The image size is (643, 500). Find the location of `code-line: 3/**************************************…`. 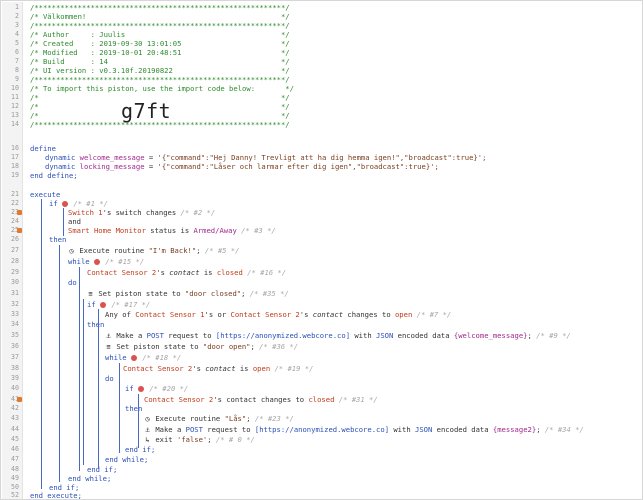

code-line: 3/**************************************… is located at coordinates (152, 25).